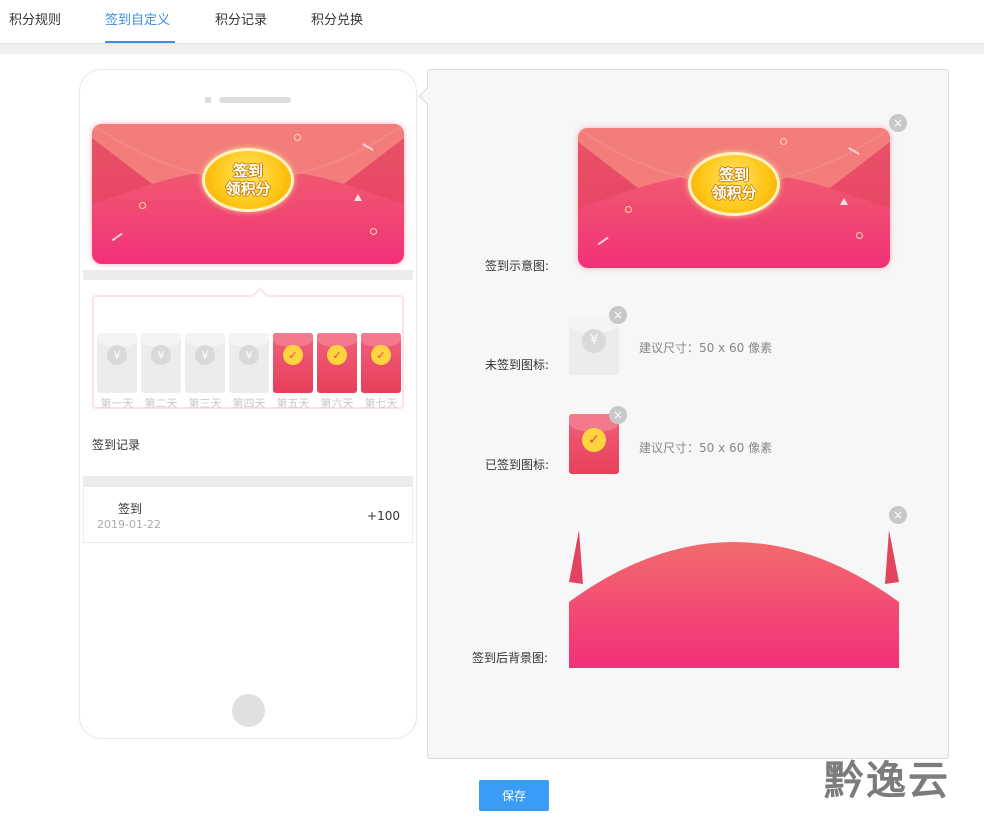  Describe the element at coordinates (514, 795) in the screenshot. I see `save-button: 保存` at that location.